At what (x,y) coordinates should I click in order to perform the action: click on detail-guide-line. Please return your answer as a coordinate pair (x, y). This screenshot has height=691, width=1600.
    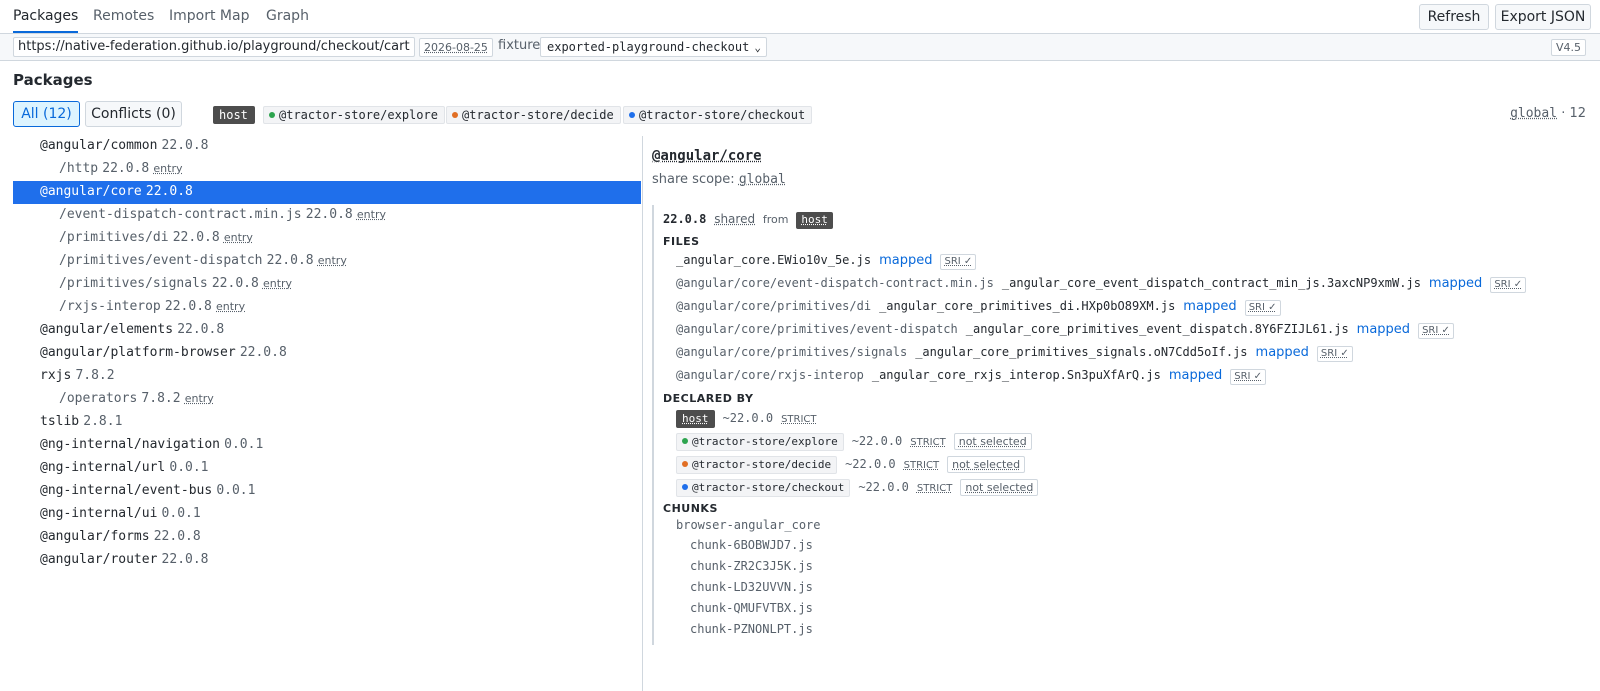
    Looking at the image, I should click on (653, 425).